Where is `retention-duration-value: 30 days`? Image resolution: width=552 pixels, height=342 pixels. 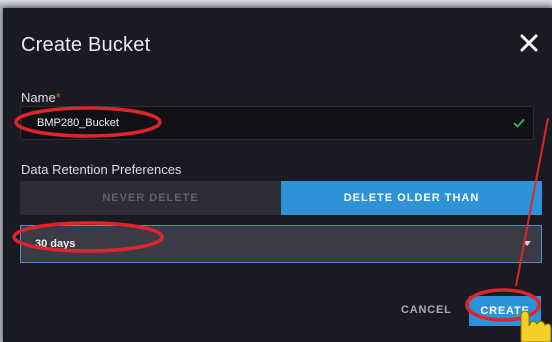
retention-duration-value: 30 days is located at coordinates (55, 244).